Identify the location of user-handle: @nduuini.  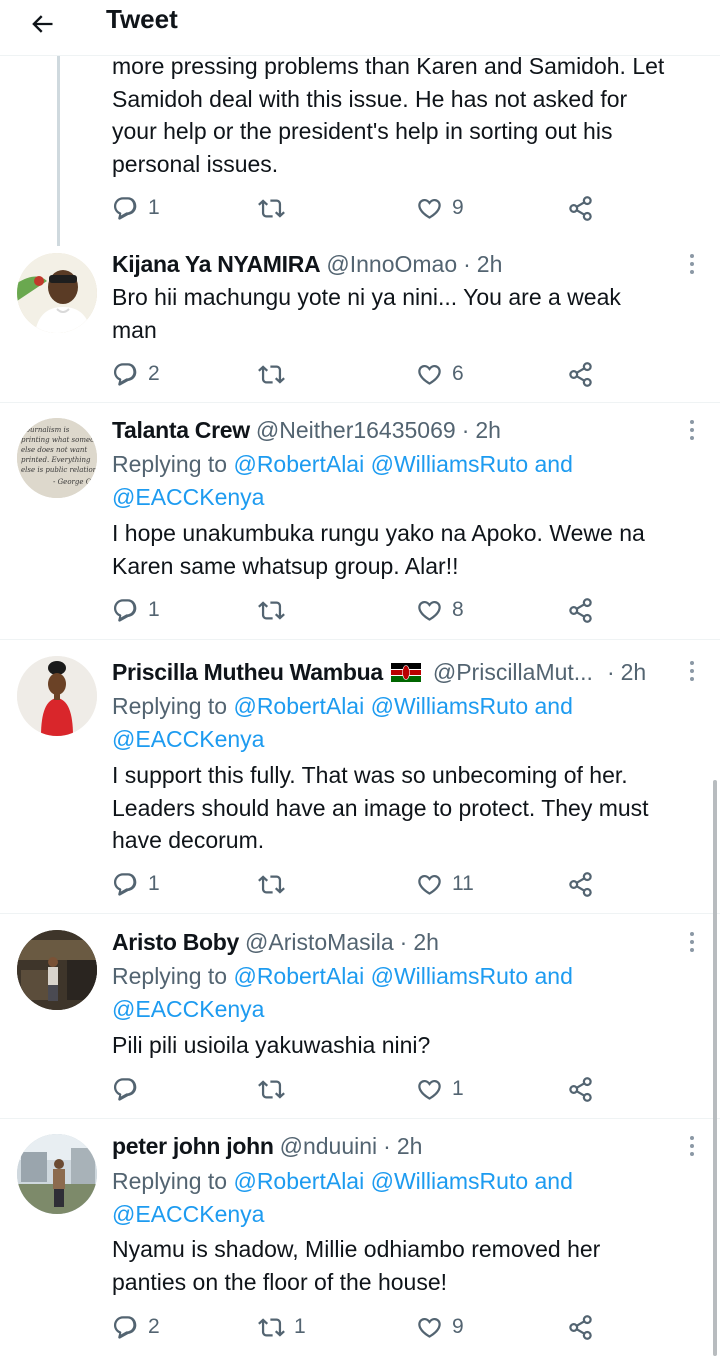
(329, 1146).